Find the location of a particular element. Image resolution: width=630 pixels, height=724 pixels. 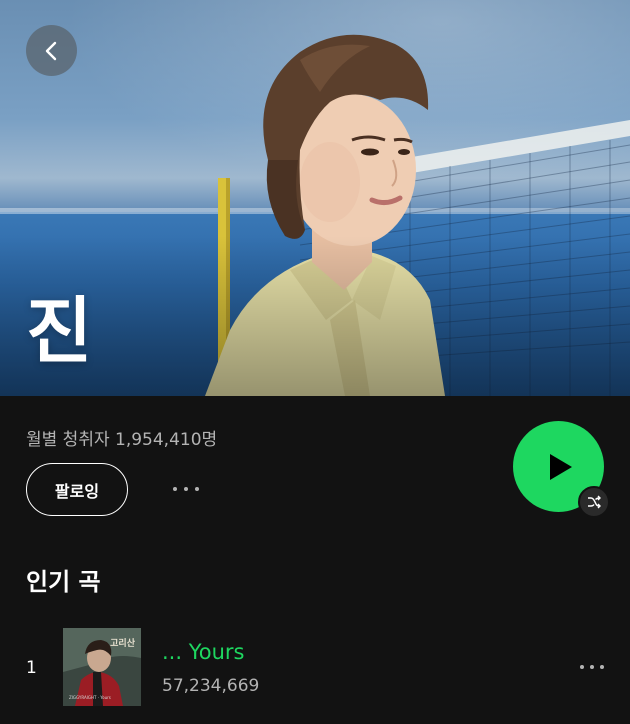

track-play-count: 57,234,669 is located at coordinates (211, 686).